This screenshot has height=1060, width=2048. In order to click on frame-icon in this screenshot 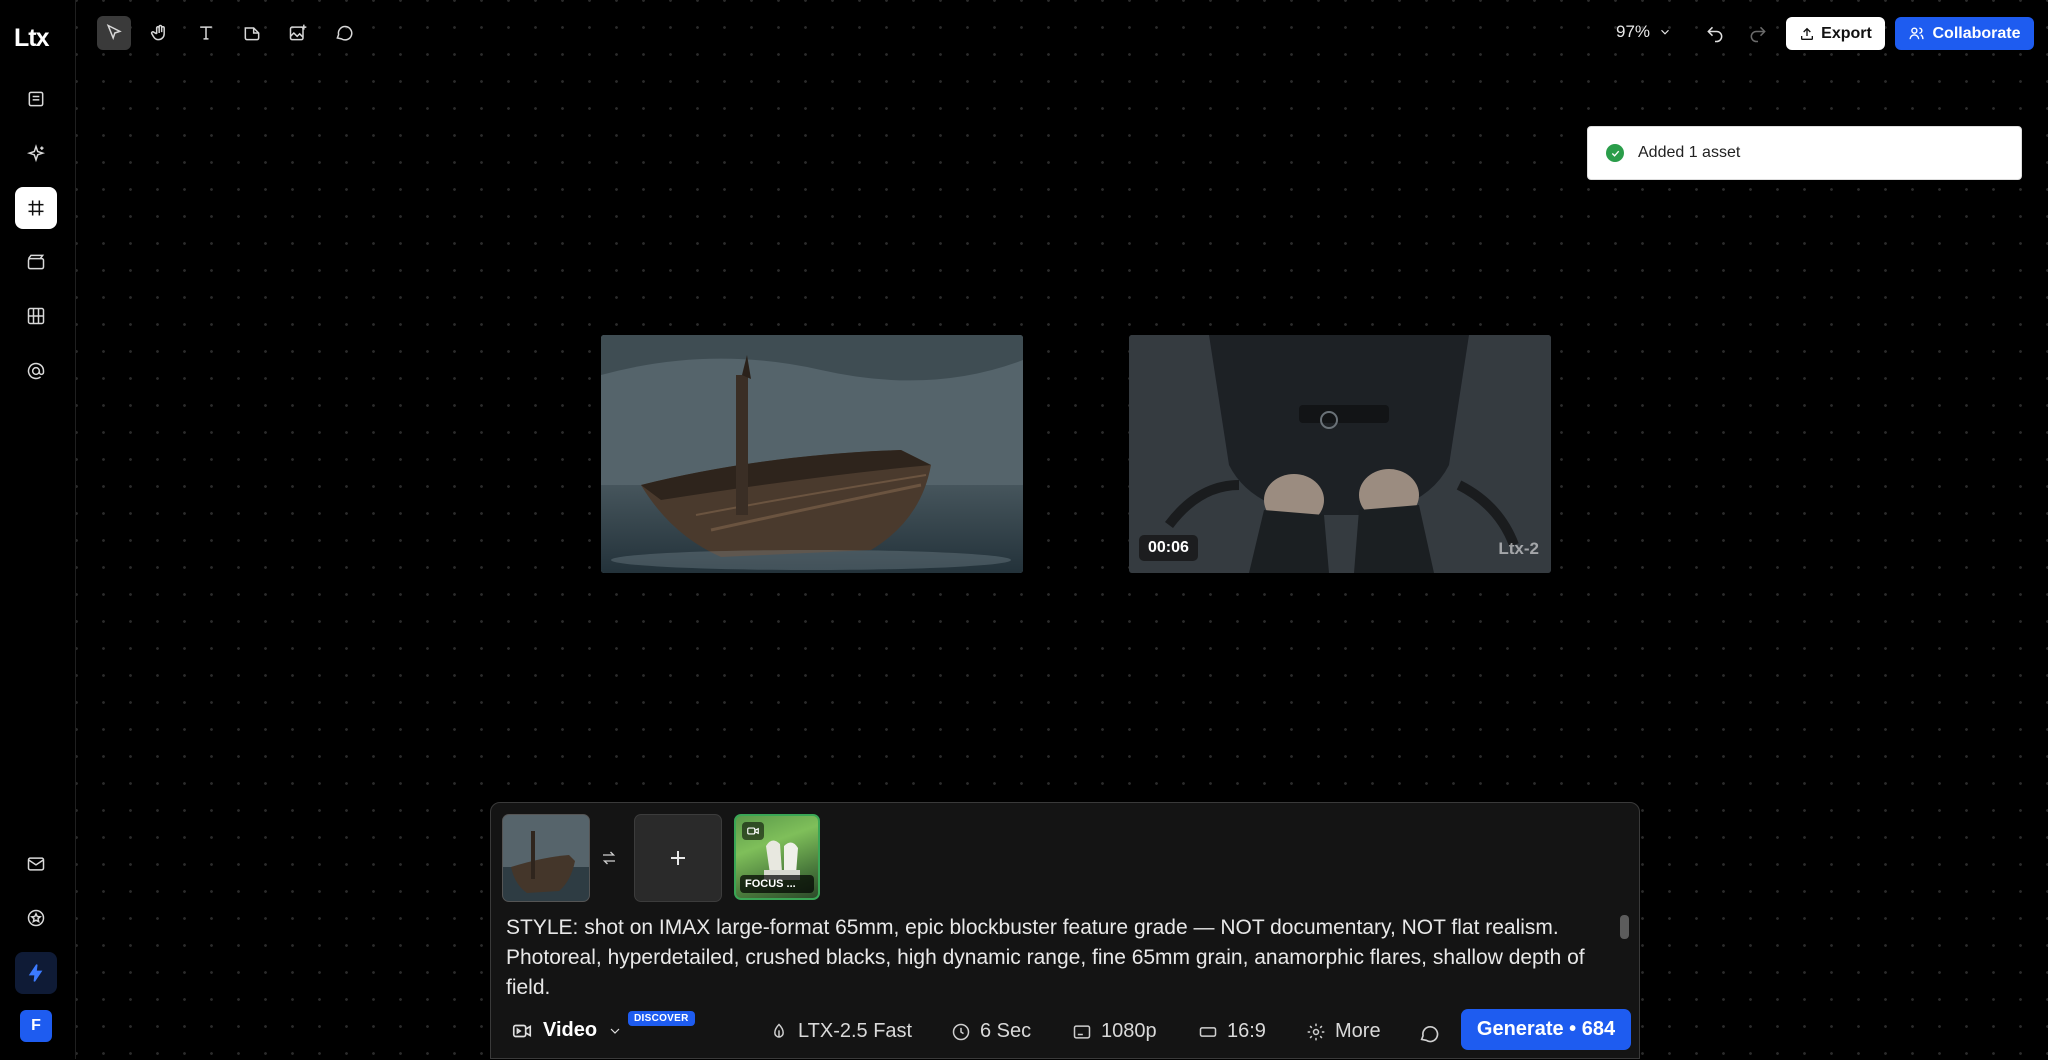, I will do `click(36, 208)`.